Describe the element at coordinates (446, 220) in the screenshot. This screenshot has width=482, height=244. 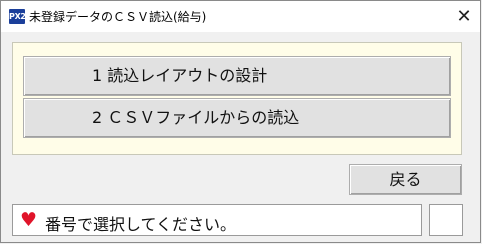
I see `number-input` at that location.